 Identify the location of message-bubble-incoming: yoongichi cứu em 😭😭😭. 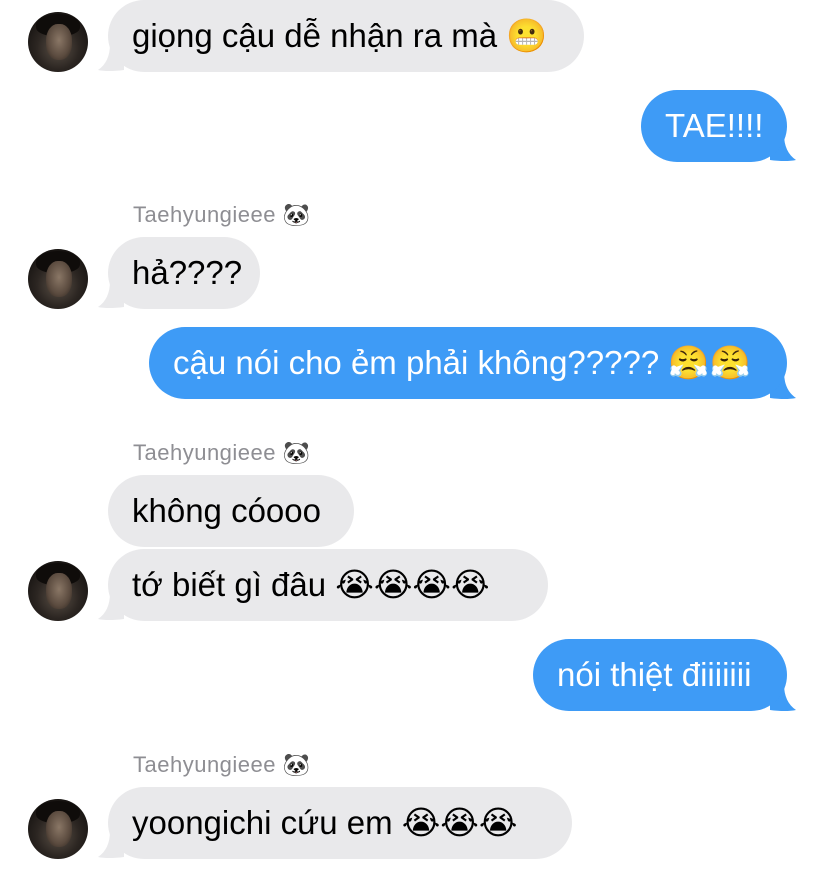
(340, 823).